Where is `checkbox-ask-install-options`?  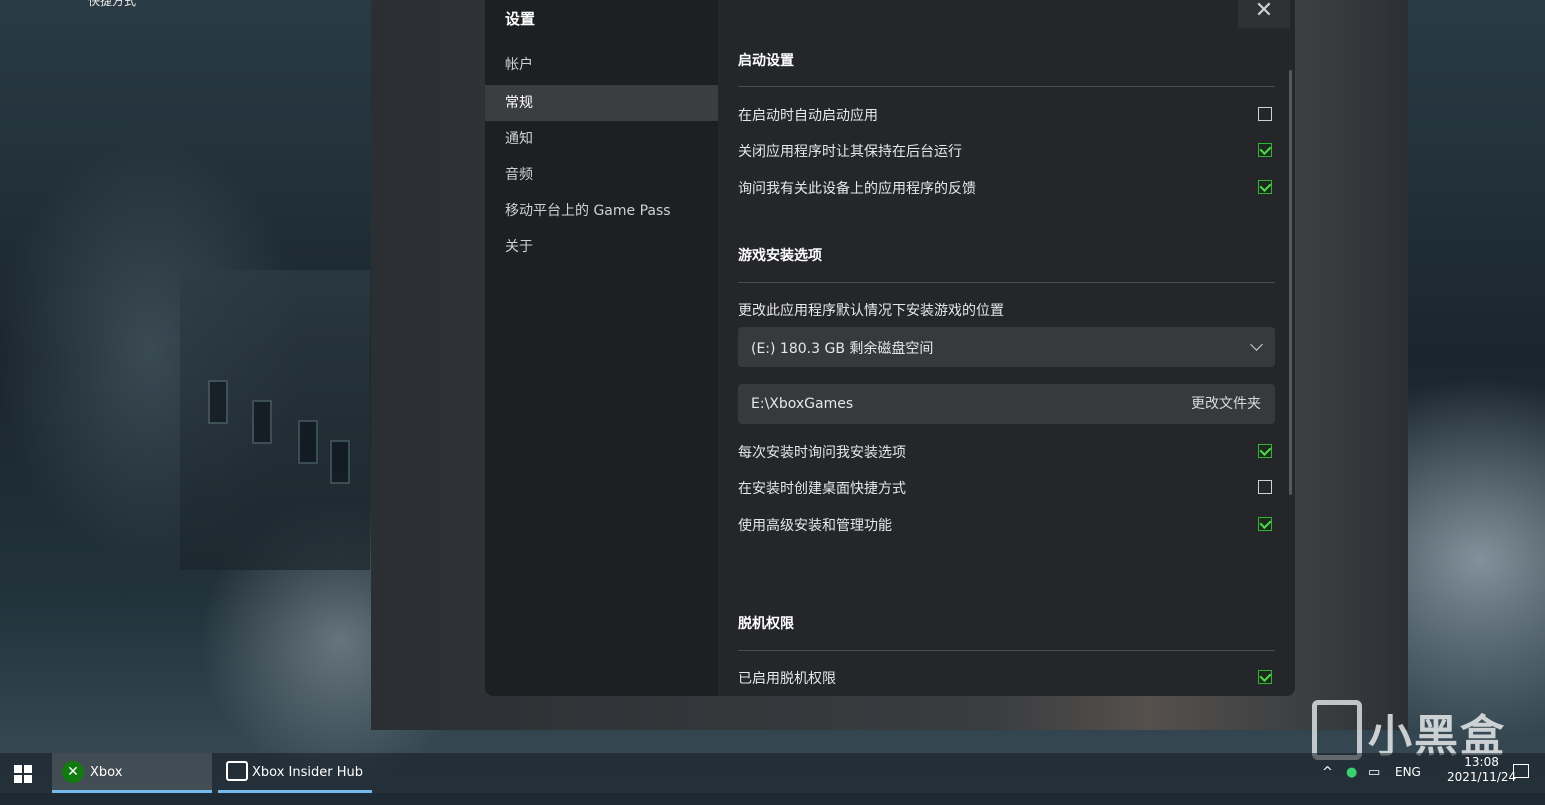 checkbox-ask-install-options is located at coordinates (1265, 451).